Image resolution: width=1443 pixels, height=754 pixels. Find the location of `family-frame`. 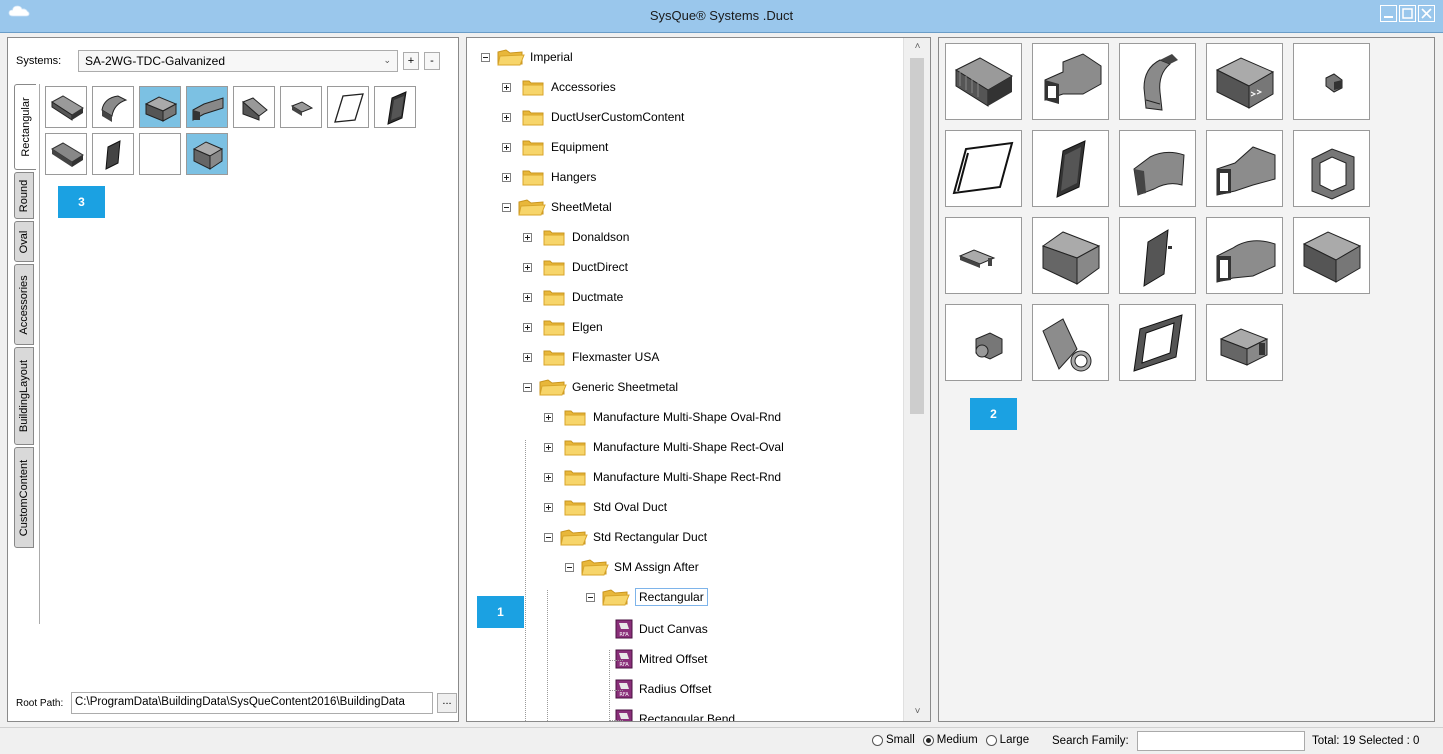

family-frame is located at coordinates (1331, 168).